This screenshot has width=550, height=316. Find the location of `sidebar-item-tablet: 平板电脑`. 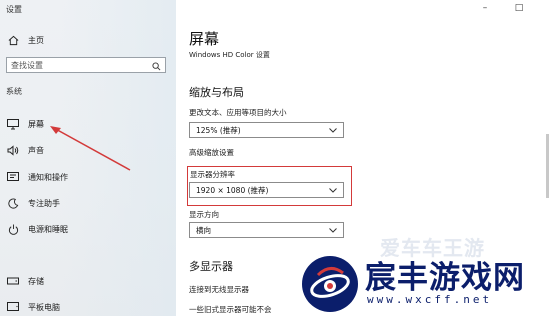

sidebar-item-tablet: 平板电脑 is located at coordinates (88, 306).